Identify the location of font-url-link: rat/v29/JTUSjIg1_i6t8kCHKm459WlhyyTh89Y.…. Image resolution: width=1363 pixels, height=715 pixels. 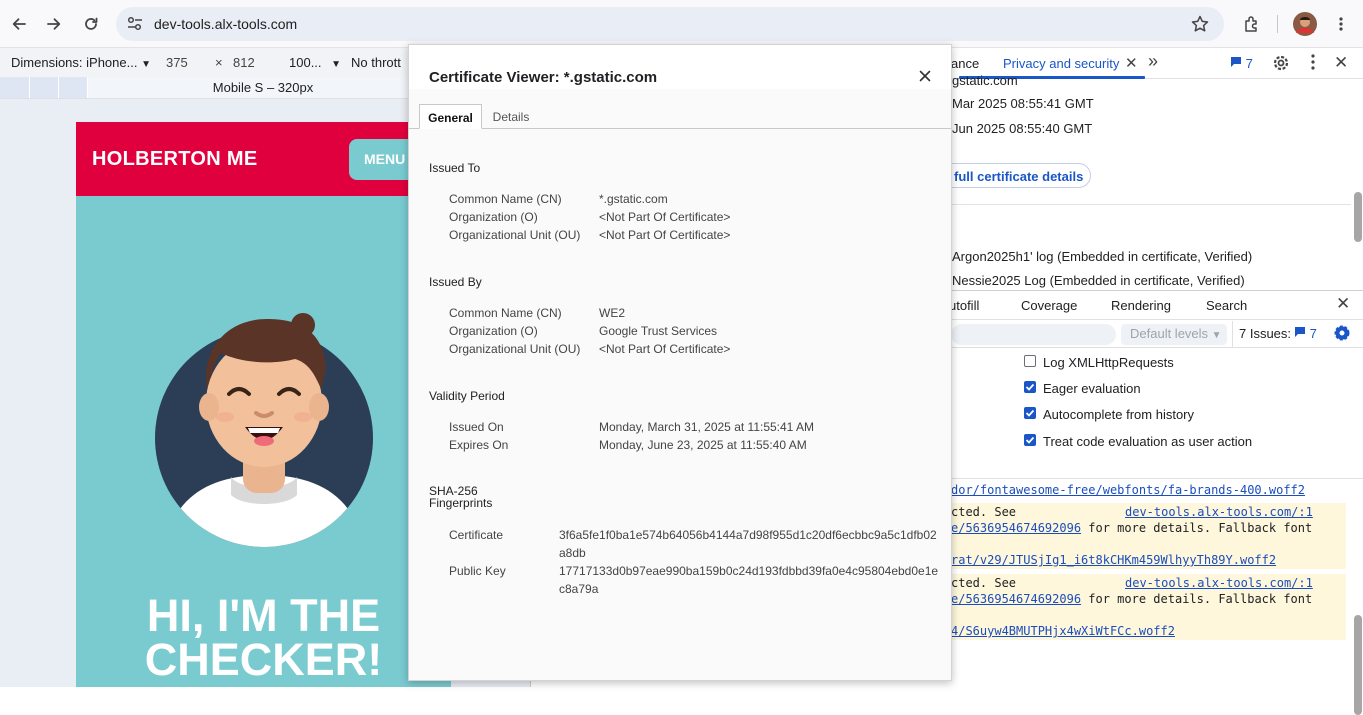
(1113, 560).